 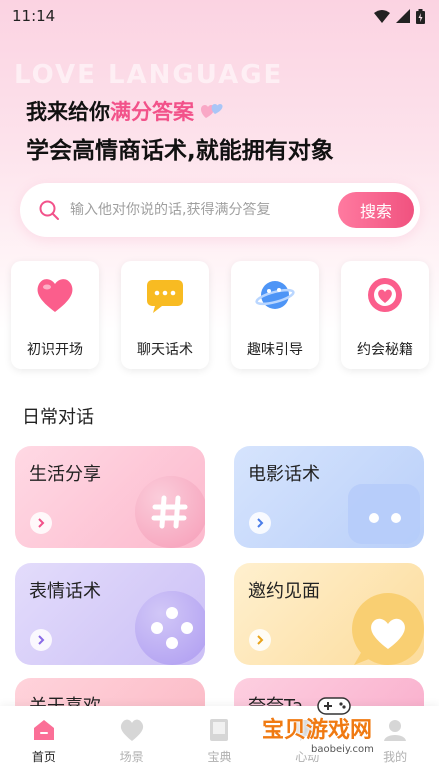 I want to click on tab-label: 宝典, so click(x=219, y=757).